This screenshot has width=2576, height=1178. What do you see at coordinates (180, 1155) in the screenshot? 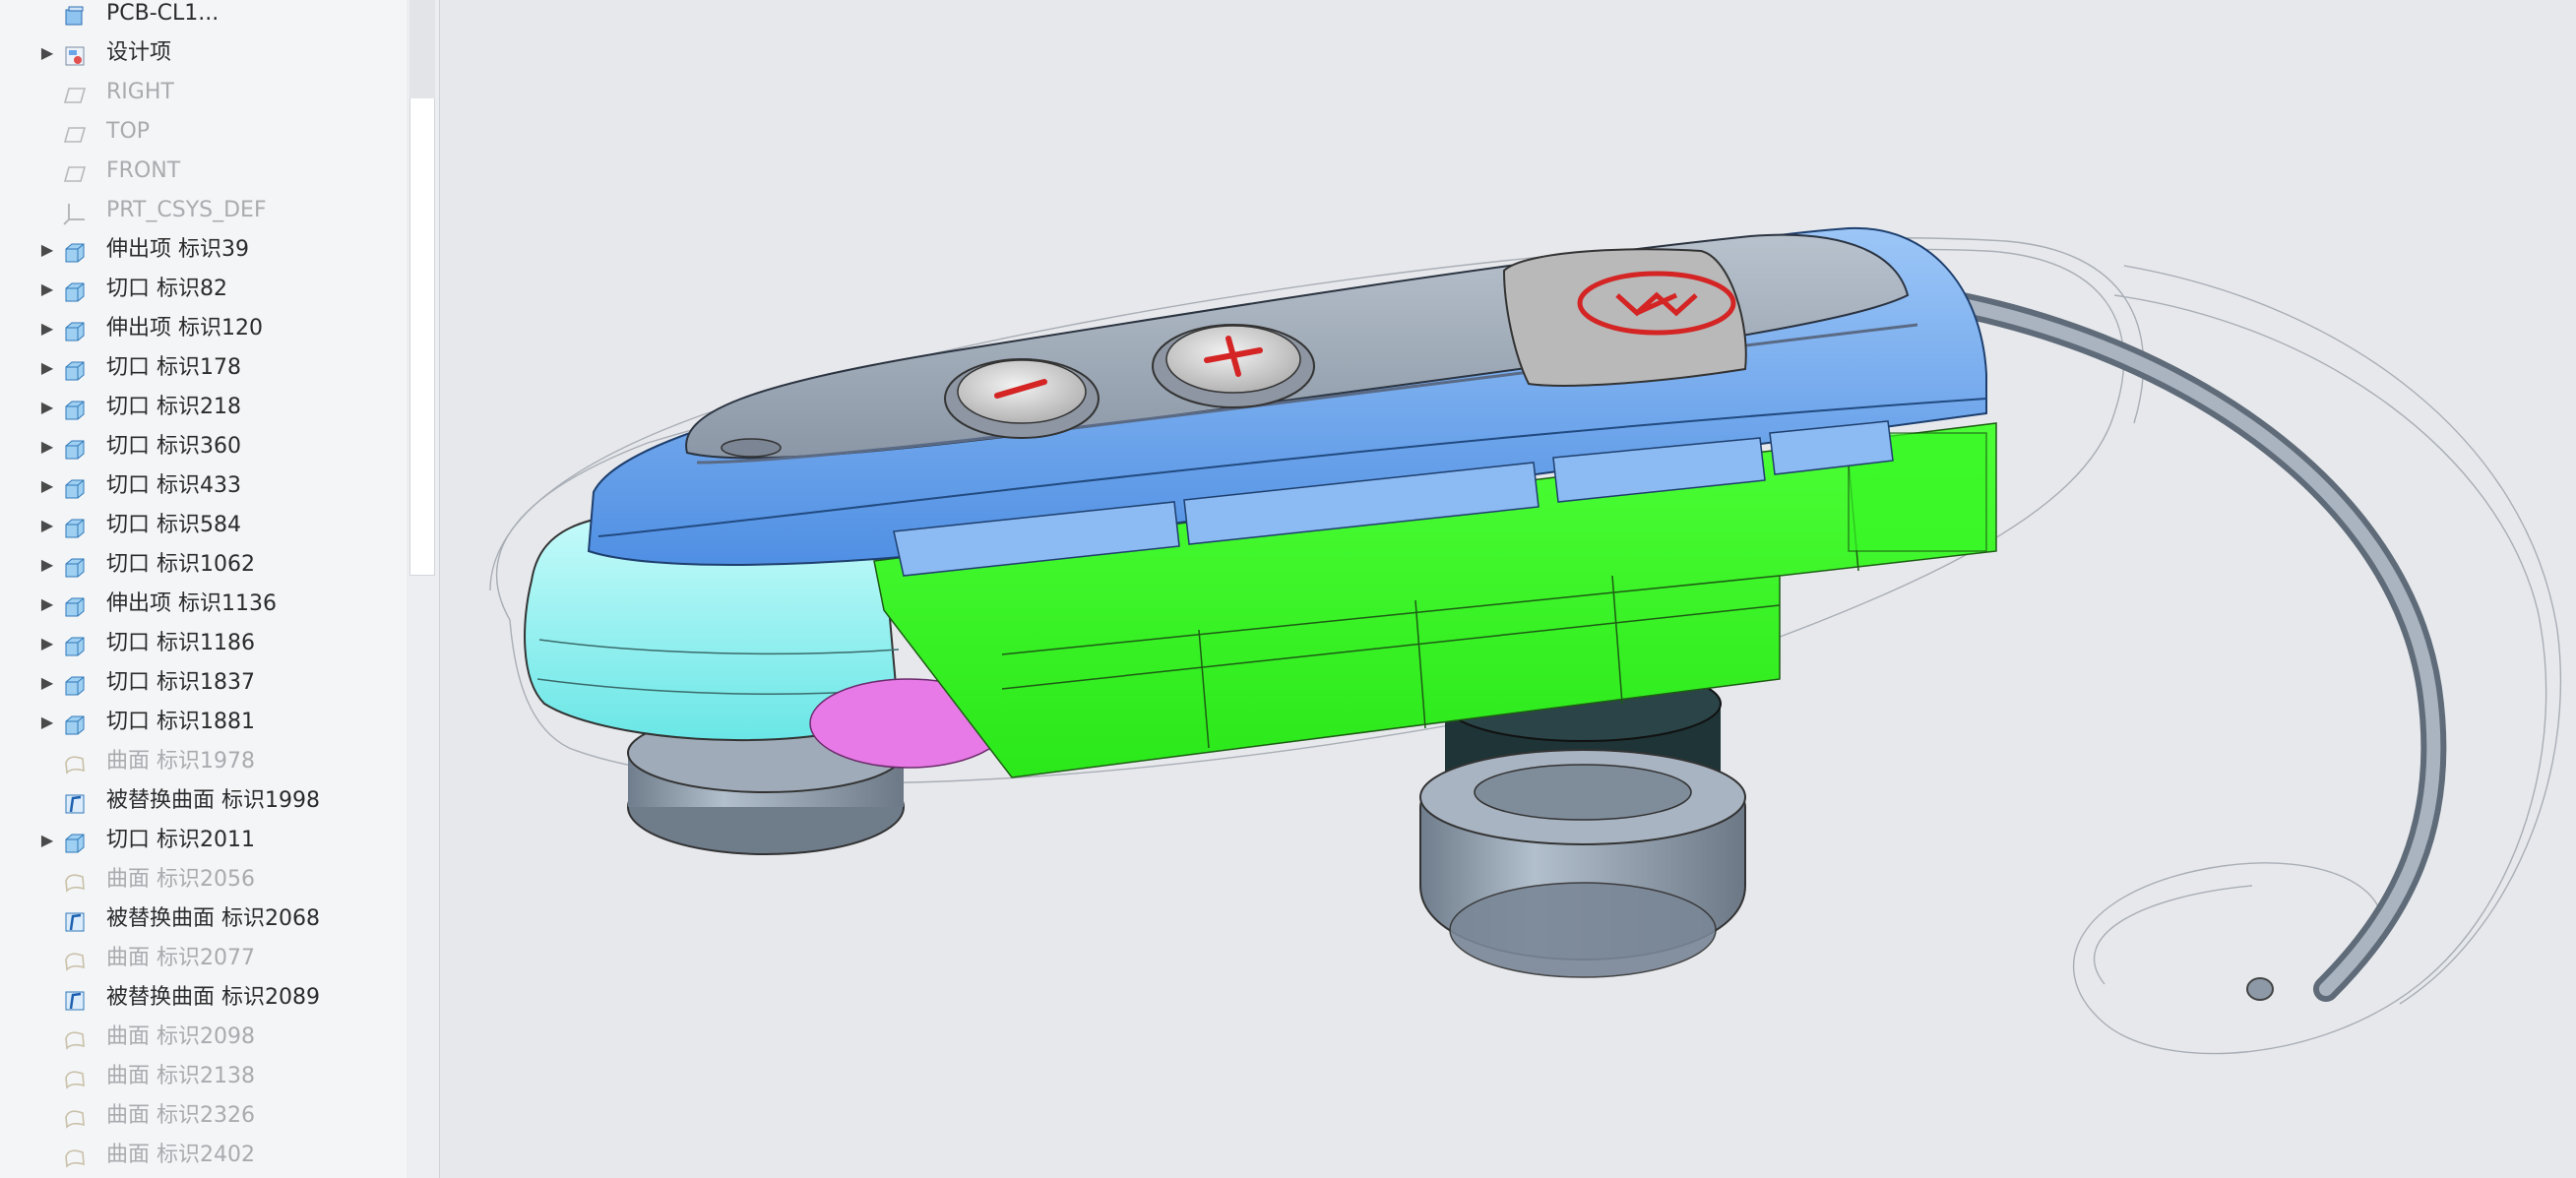
I see `tree-item-label: 曲面 标识2402` at bounding box center [180, 1155].